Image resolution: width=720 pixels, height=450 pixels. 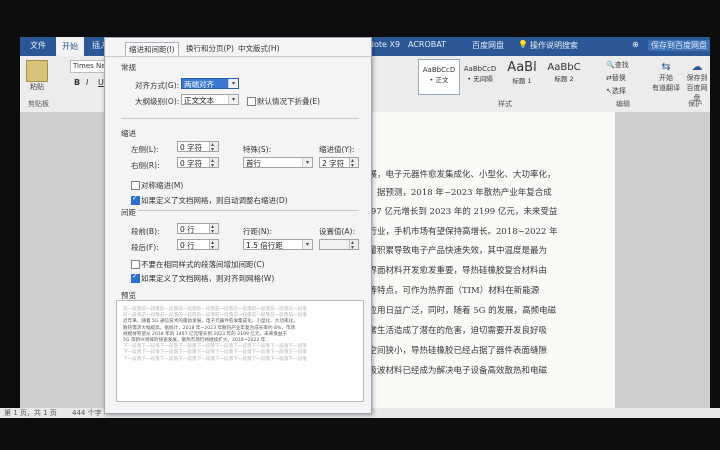 I want to click on preview-next-line: 下一段落下一段落下一段落下一段落下一段落下一段落下一段落下一段落下一段落下一段落, so click(x=215, y=359).